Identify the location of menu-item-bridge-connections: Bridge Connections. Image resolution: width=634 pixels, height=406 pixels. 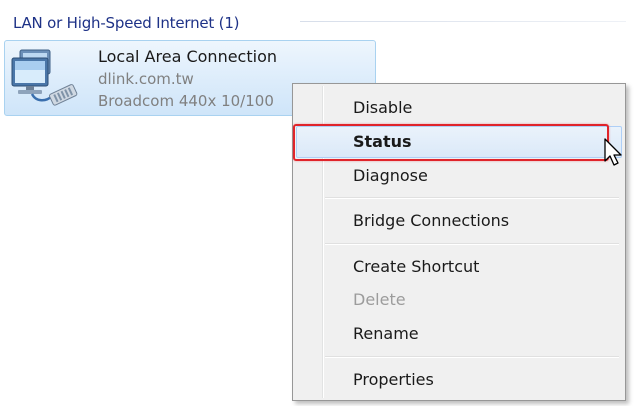
(459, 221).